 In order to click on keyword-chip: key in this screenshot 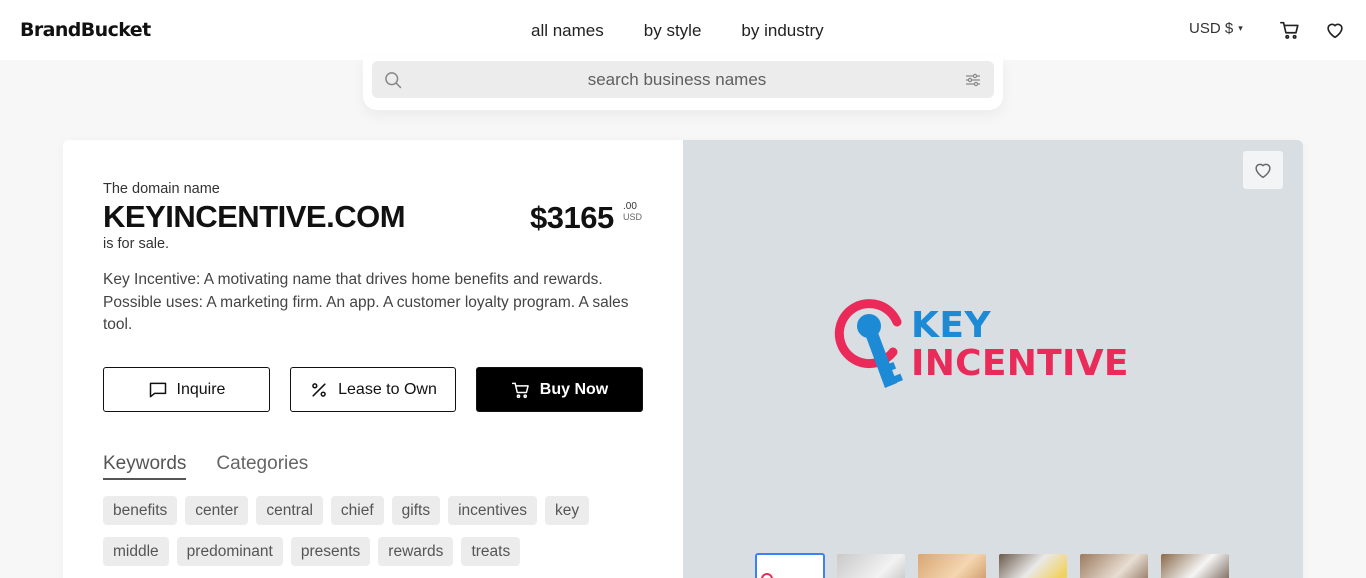, I will do `click(567, 510)`.